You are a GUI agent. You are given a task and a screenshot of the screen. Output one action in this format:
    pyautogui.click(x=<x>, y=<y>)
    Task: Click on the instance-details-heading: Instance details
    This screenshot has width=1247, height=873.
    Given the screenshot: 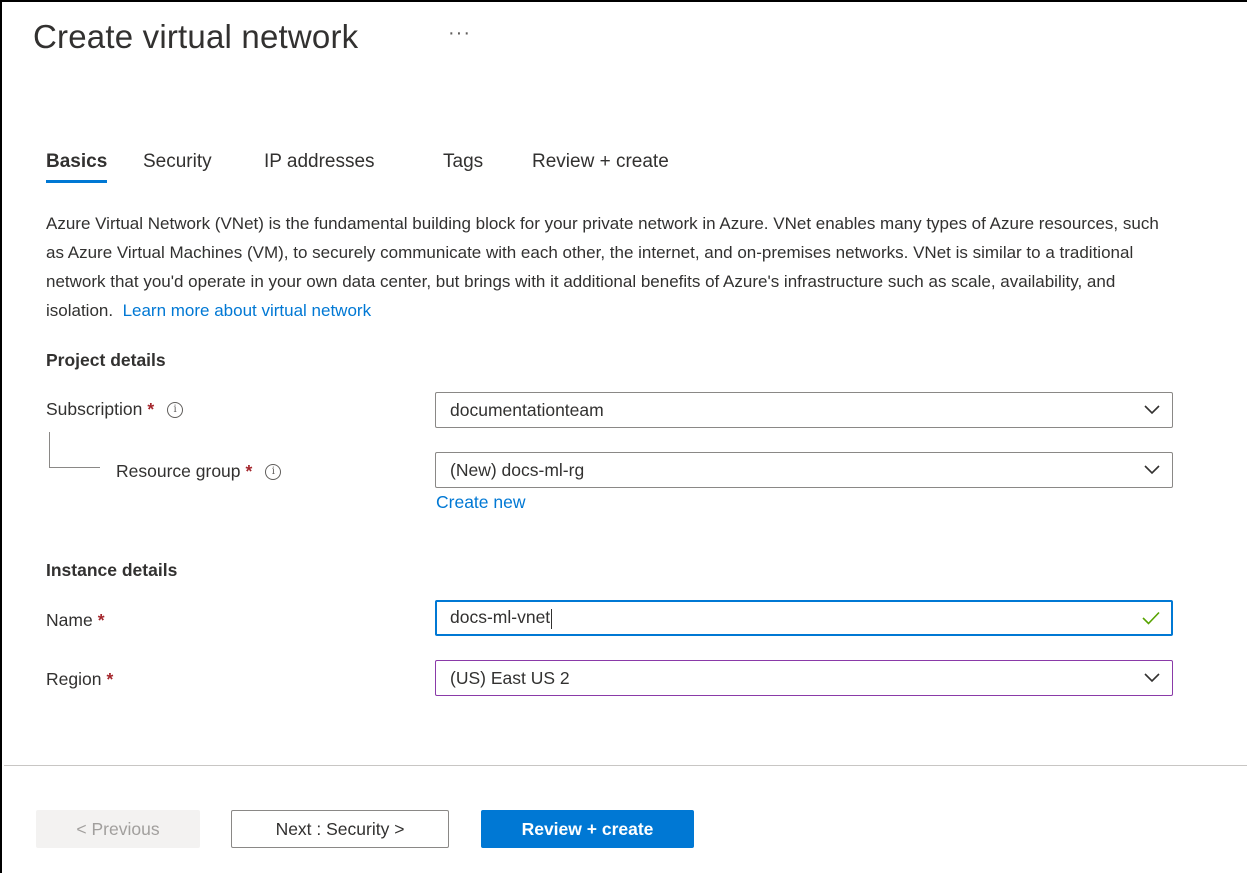 What is the action you would take?
    pyautogui.click(x=112, y=570)
    